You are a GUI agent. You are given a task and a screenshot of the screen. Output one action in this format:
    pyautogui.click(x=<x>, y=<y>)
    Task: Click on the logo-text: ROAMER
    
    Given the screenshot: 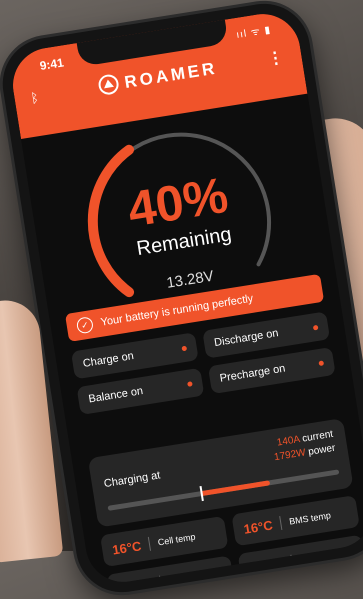 What is the action you would take?
    pyautogui.click(x=171, y=75)
    